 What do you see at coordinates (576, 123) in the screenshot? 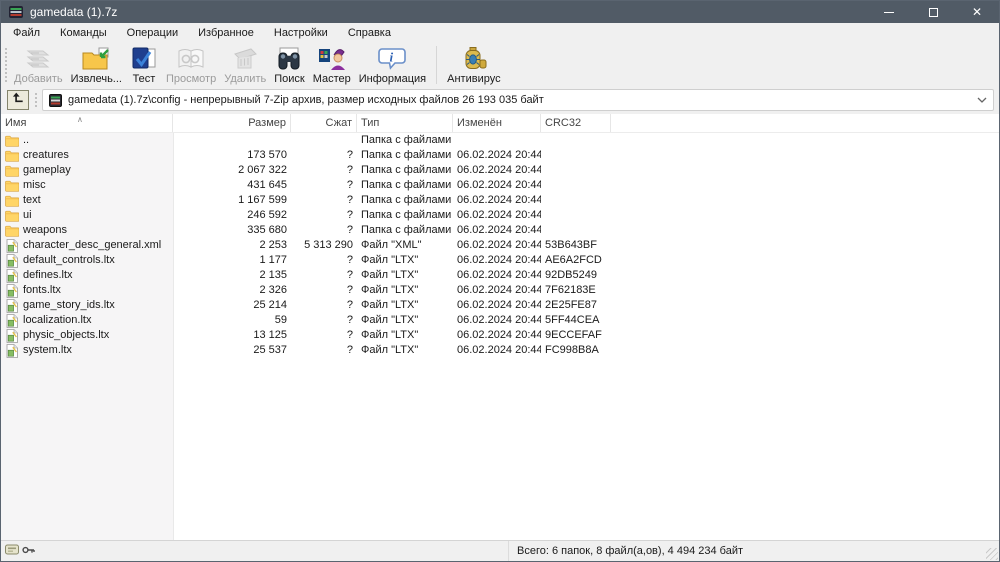
I see `column-header-crc32: CRC32` at bounding box center [576, 123].